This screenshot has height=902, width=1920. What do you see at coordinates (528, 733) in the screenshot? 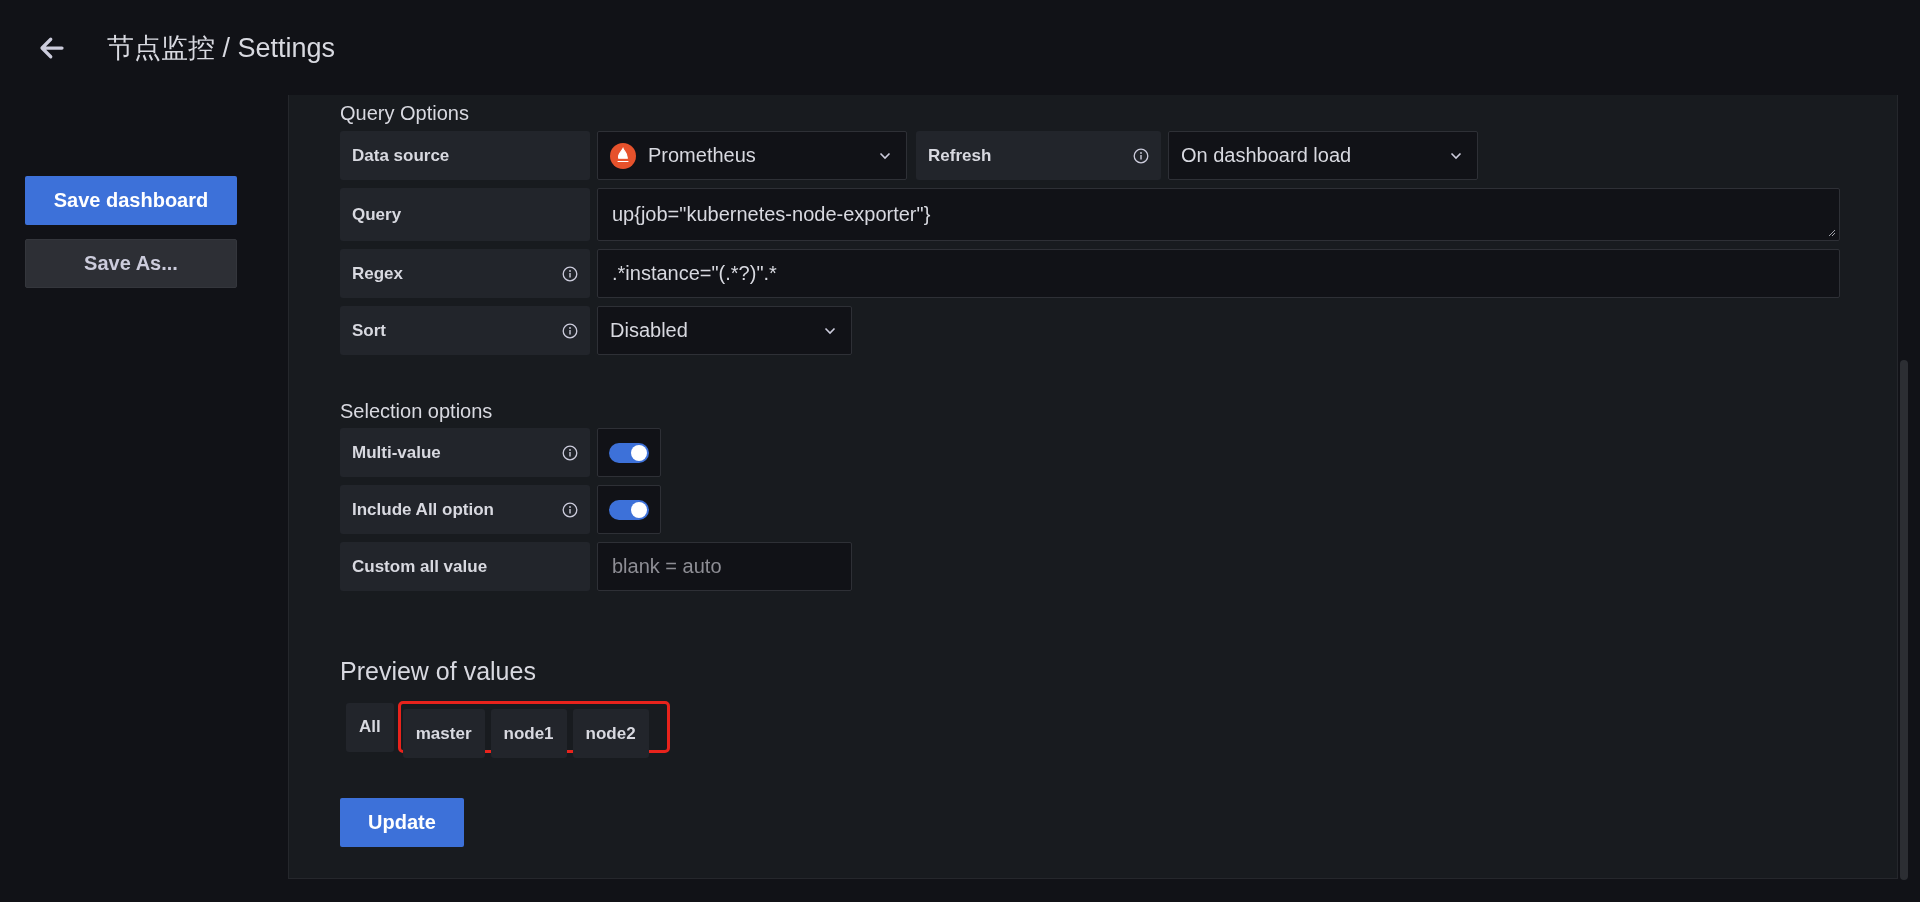
I see `value-chip: node1` at bounding box center [528, 733].